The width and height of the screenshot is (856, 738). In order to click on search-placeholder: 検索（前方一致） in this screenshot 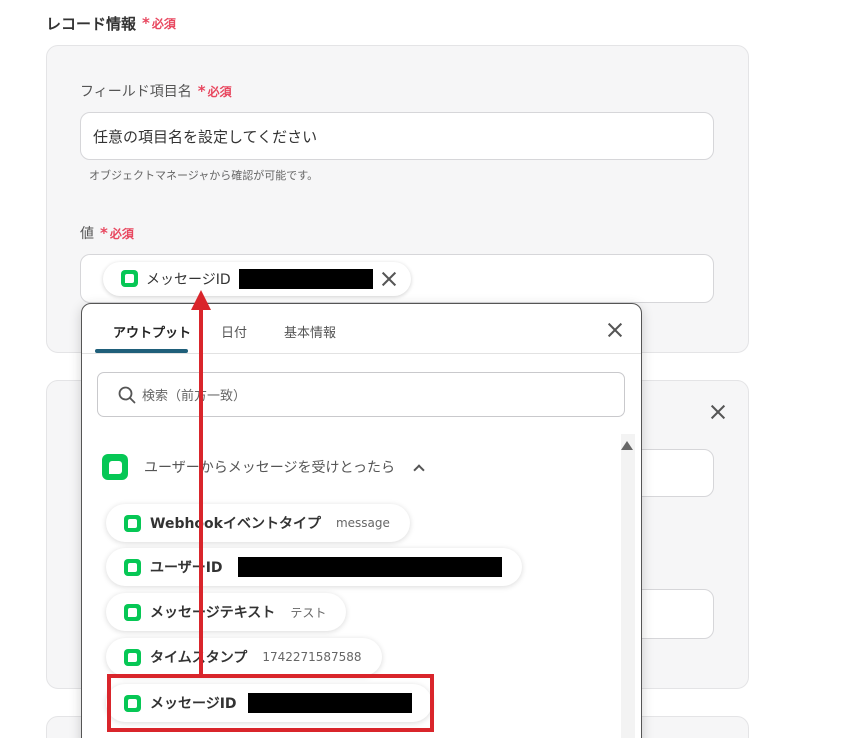, I will do `click(194, 396)`.